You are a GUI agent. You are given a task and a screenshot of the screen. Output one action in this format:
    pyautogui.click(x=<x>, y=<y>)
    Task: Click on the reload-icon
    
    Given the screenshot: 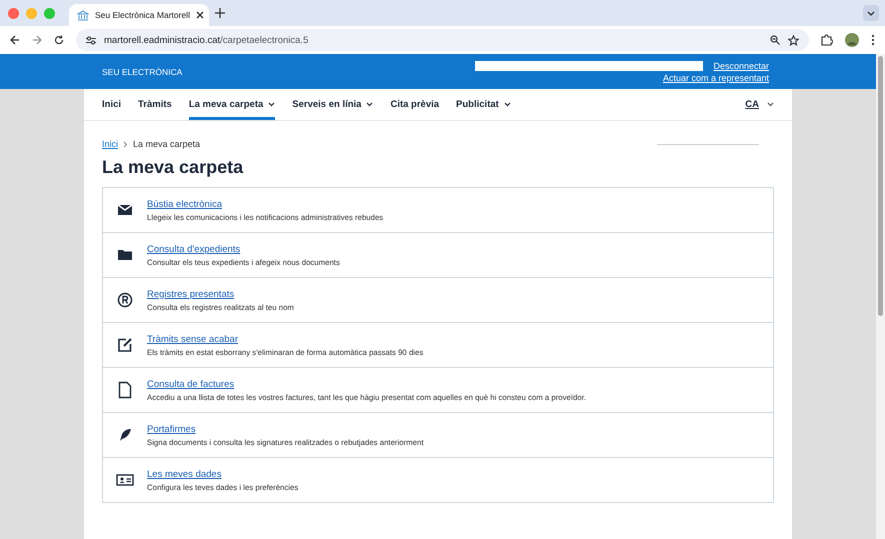 What is the action you would take?
    pyautogui.click(x=59, y=40)
    